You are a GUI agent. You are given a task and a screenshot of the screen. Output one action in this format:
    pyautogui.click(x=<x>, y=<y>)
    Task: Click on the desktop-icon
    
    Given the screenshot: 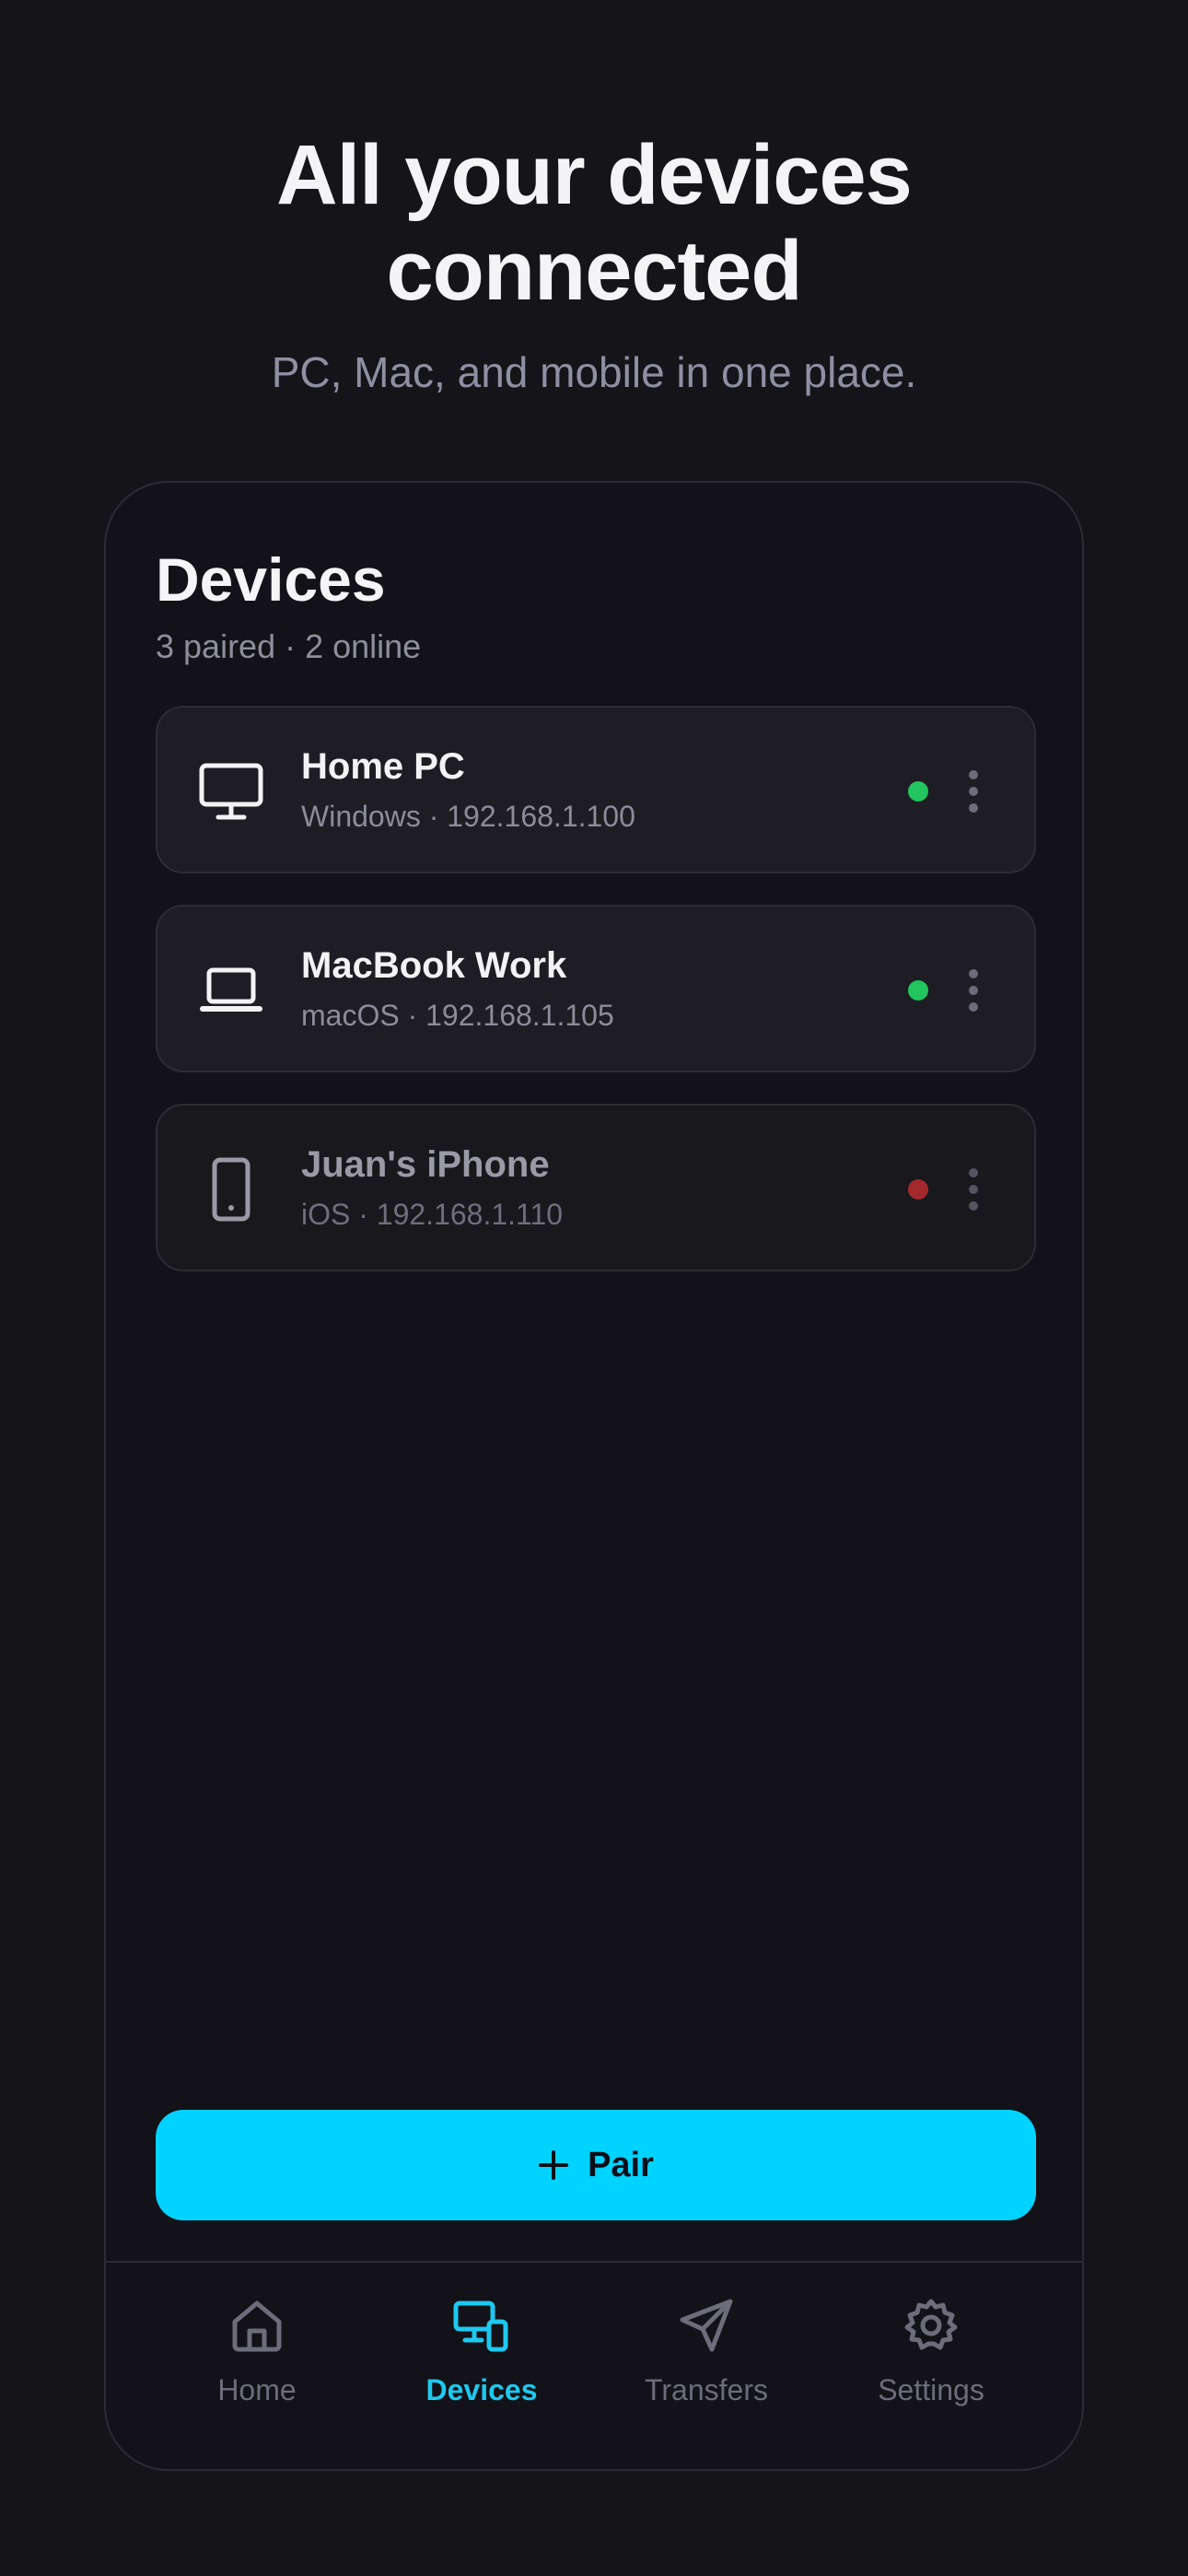 What is the action you would take?
    pyautogui.click(x=231, y=791)
    